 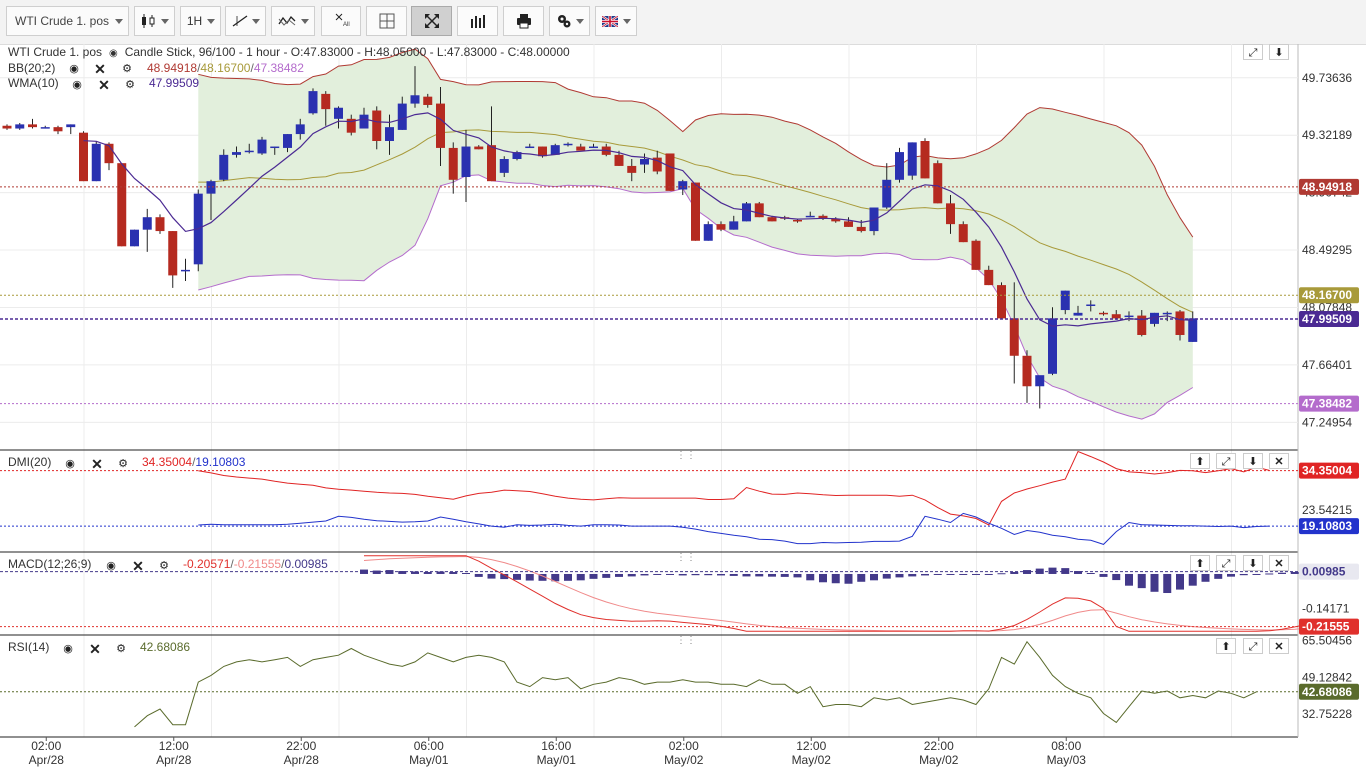 I want to click on wma-value: 47.99509, so click(x=174, y=83).